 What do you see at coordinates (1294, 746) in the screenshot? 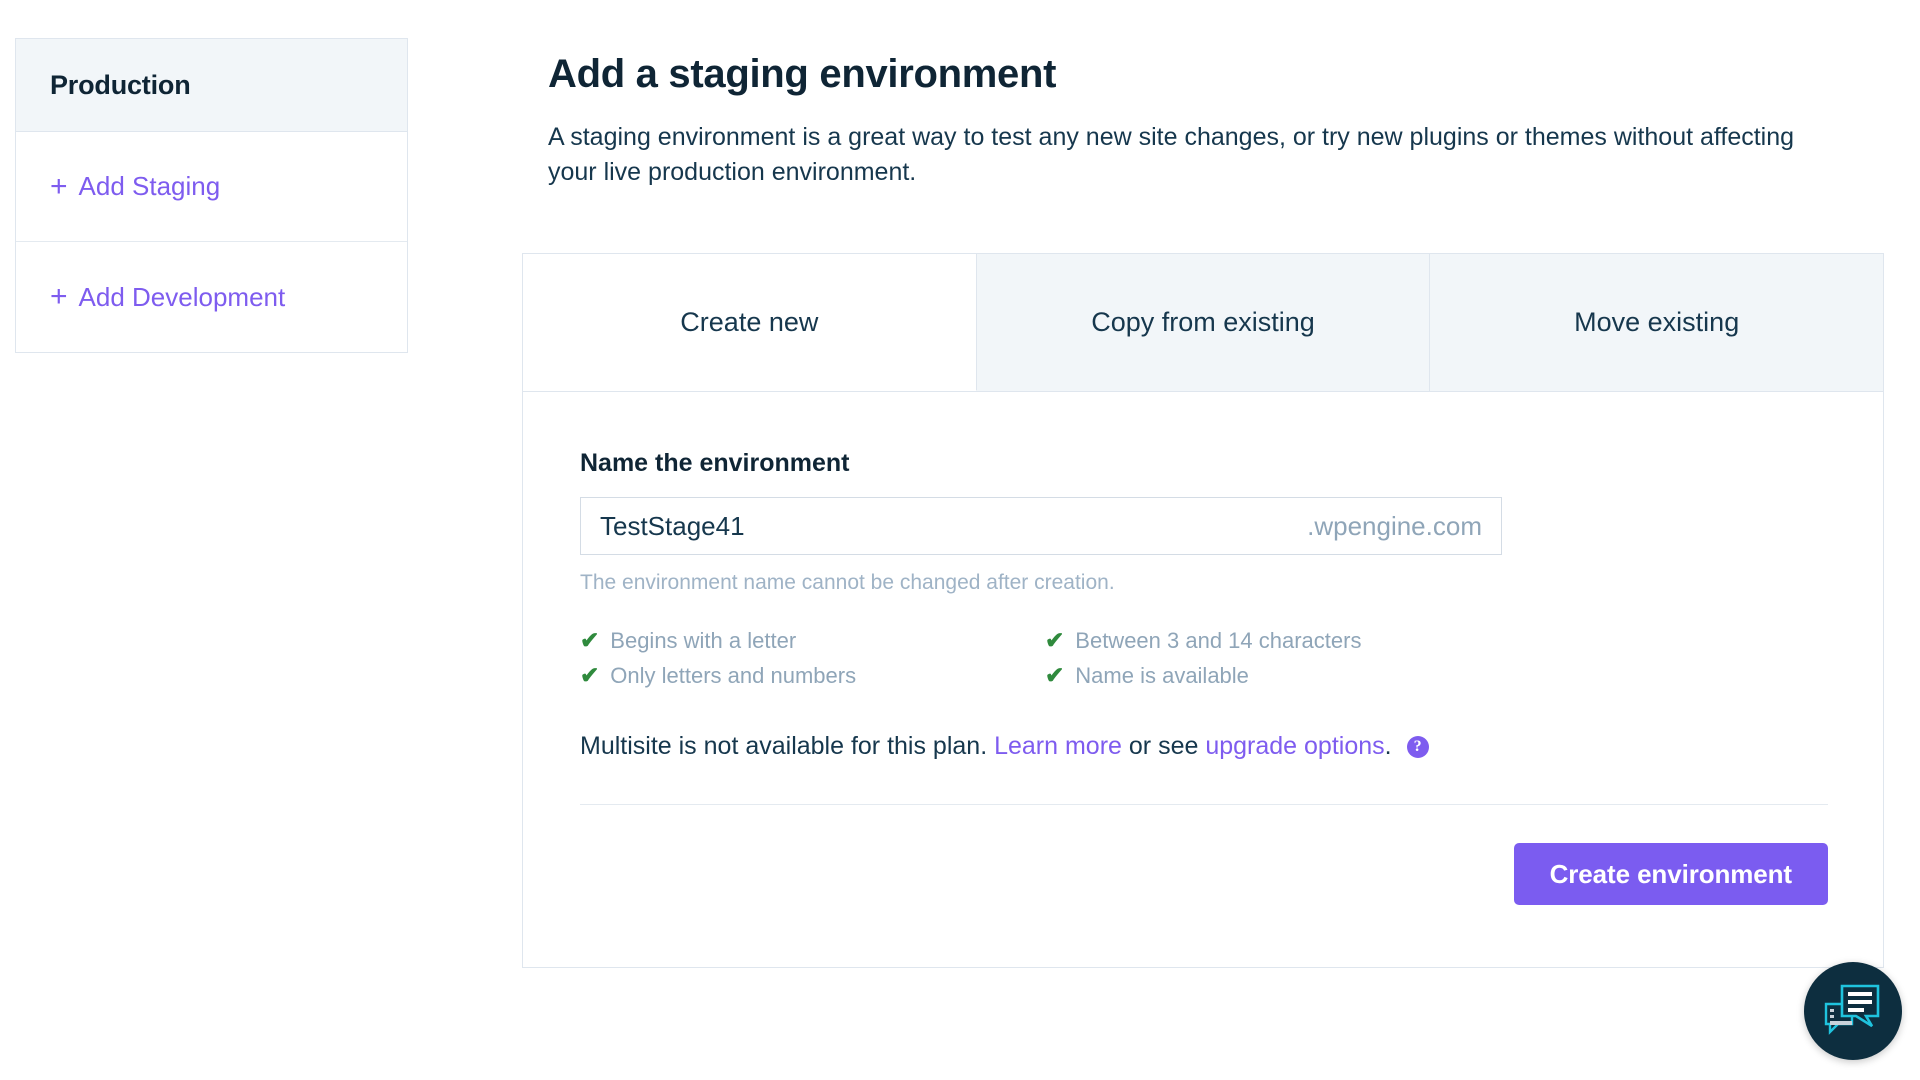
I see `upgrade-options-link: upgrade options` at bounding box center [1294, 746].